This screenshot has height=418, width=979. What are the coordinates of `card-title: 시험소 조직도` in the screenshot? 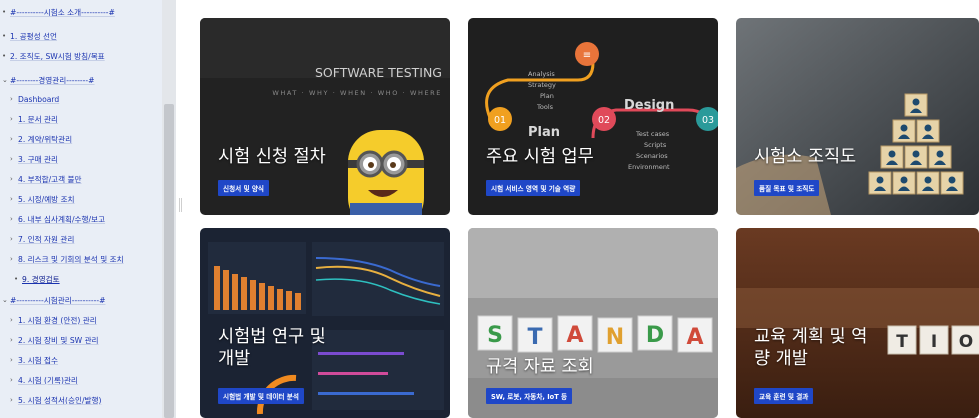 It's located at (805, 157).